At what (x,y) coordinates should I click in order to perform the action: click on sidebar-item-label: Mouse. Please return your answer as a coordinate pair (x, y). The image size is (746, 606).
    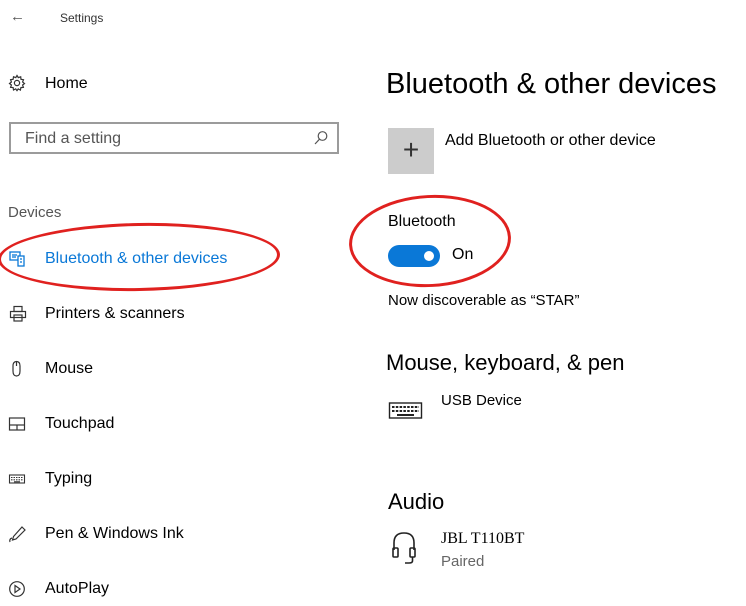
    Looking at the image, I should click on (69, 368).